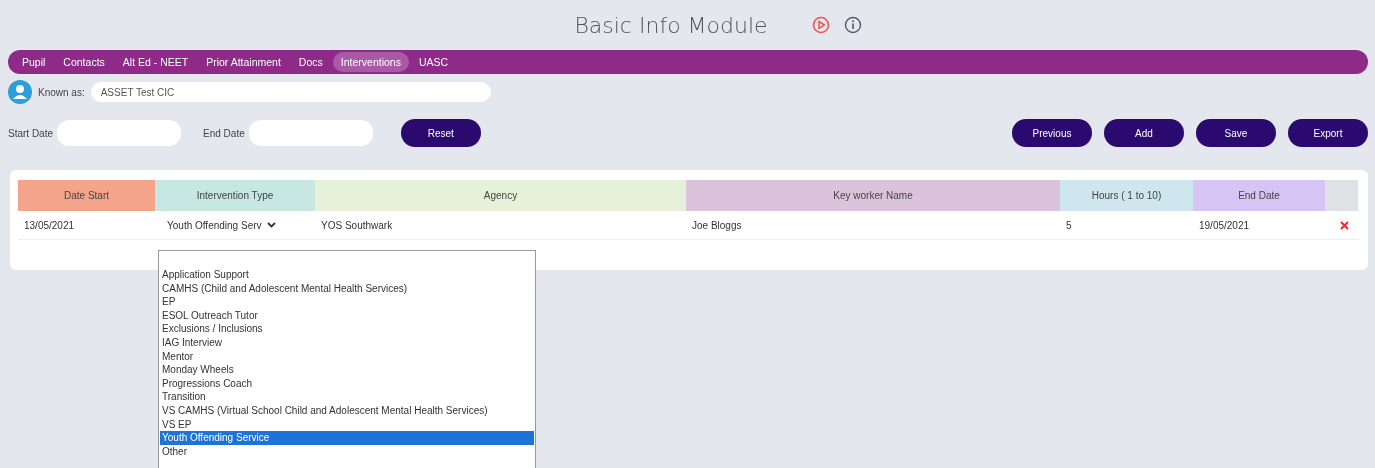  What do you see at coordinates (1126, 195) in the screenshot?
I see `column-header: Hours ( 1 to 10)` at bounding box center [1126, 195].